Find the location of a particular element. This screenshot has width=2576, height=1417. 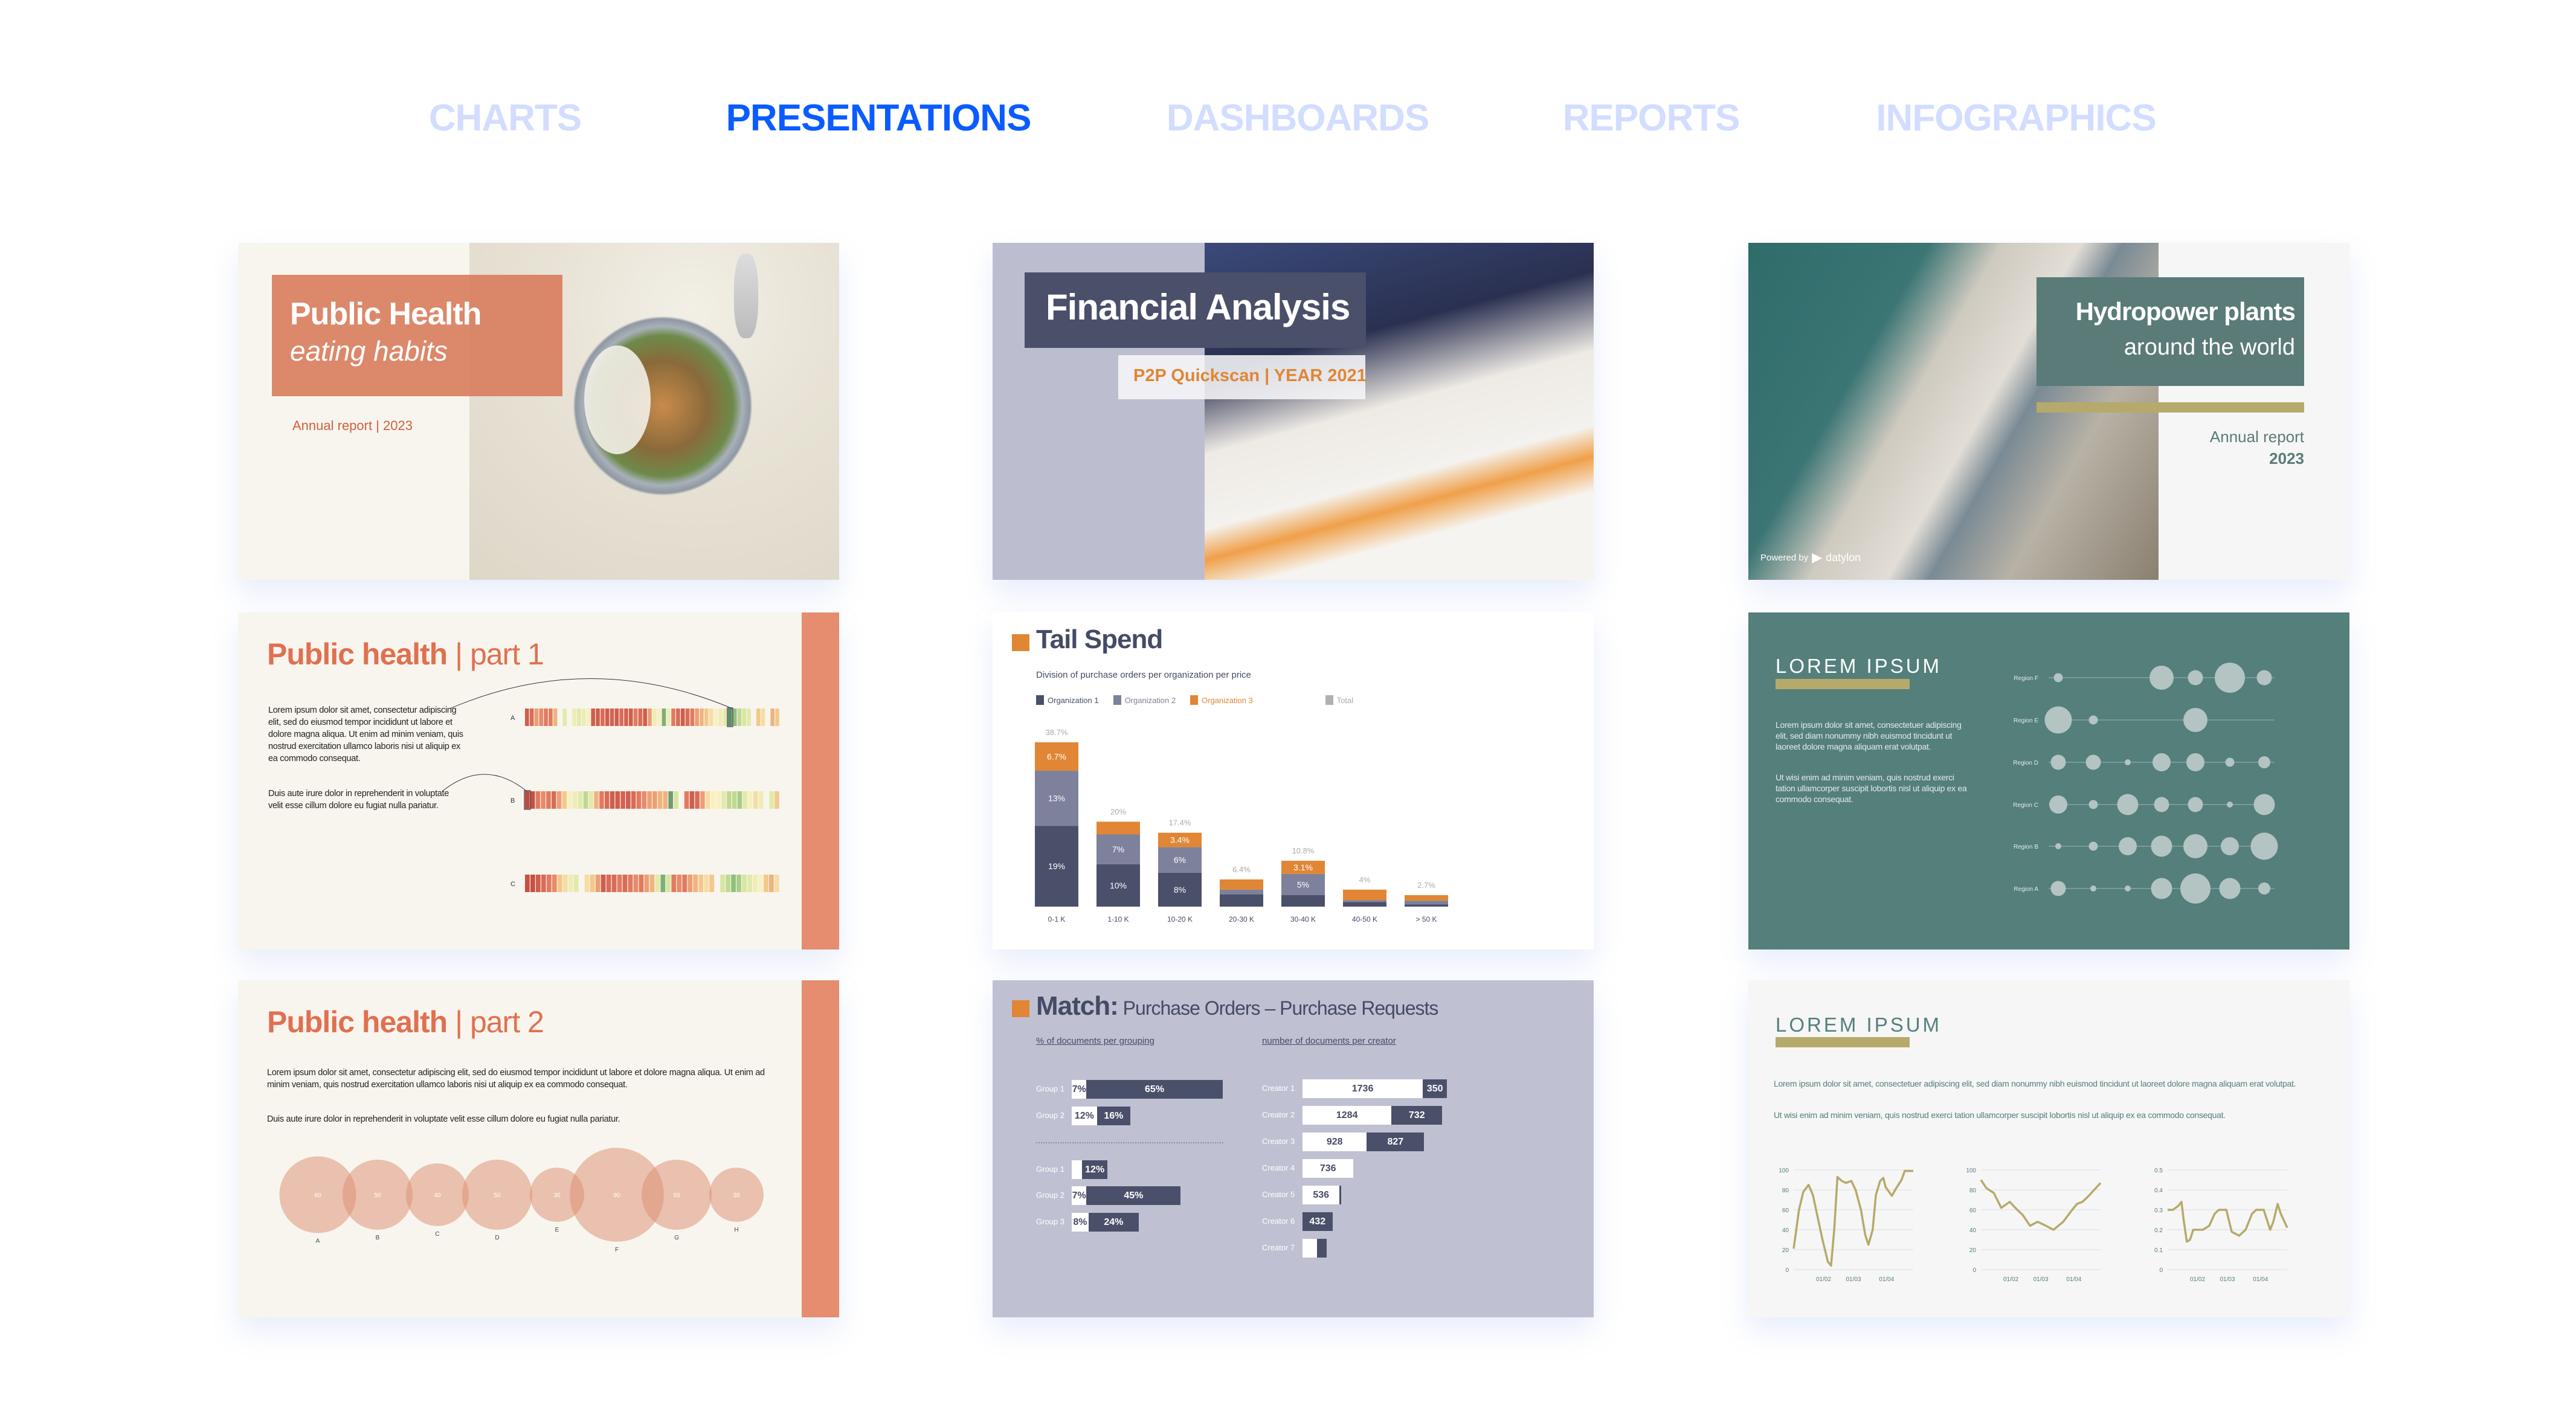

bar-segment: 928 is located at coordinates (1334, 1142).